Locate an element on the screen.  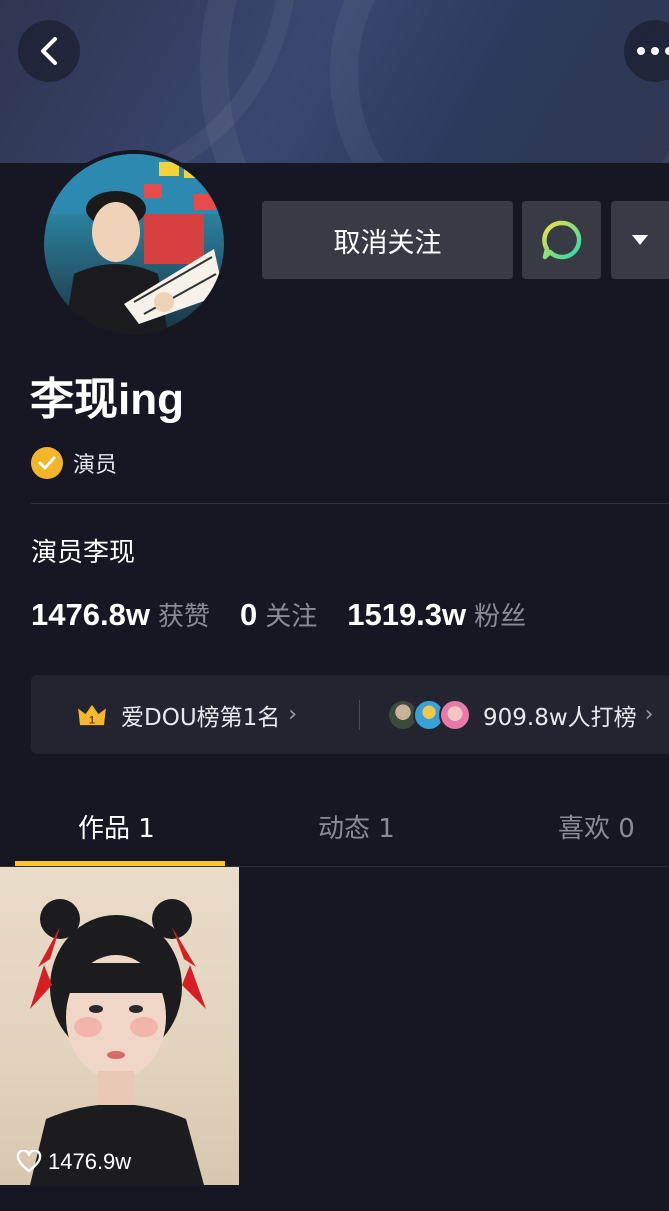
back-arrow-icon is located at coordinates (49, 51).